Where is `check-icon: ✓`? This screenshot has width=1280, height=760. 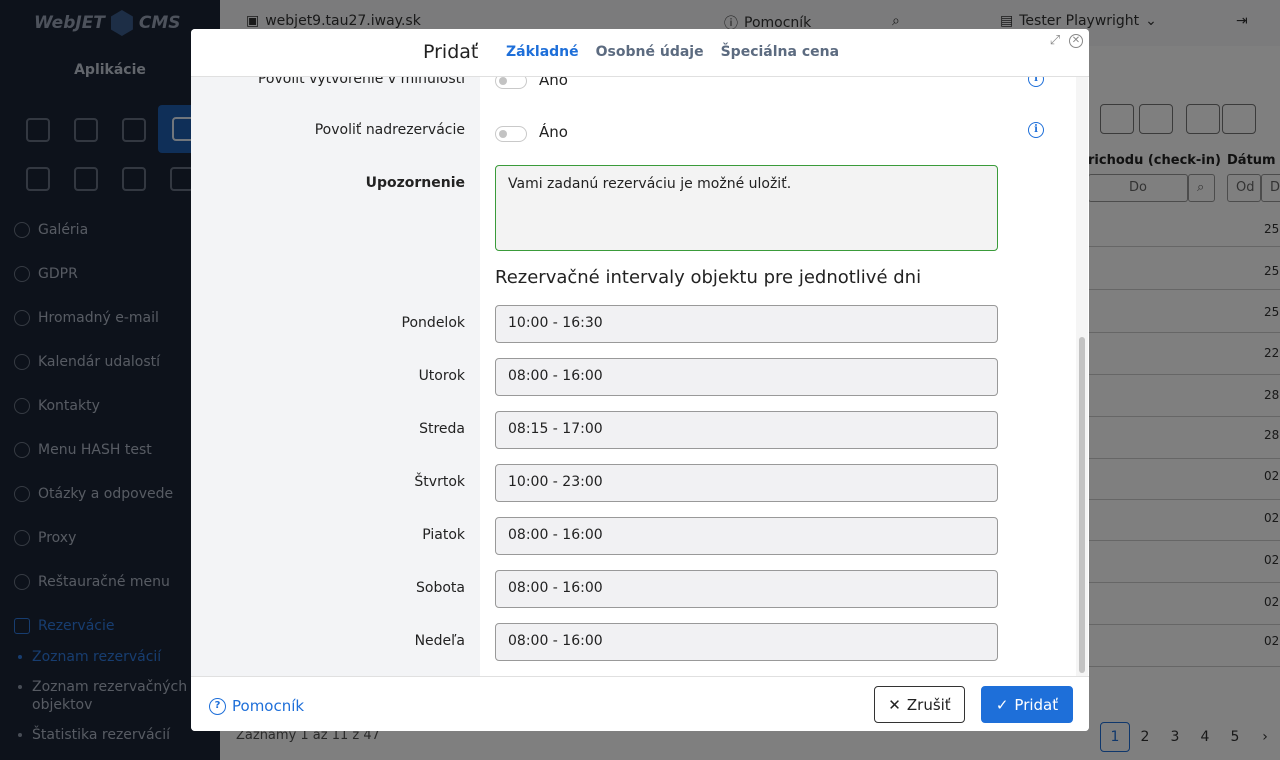 check-icon: ✓ is located at coordinates (1002, 704).